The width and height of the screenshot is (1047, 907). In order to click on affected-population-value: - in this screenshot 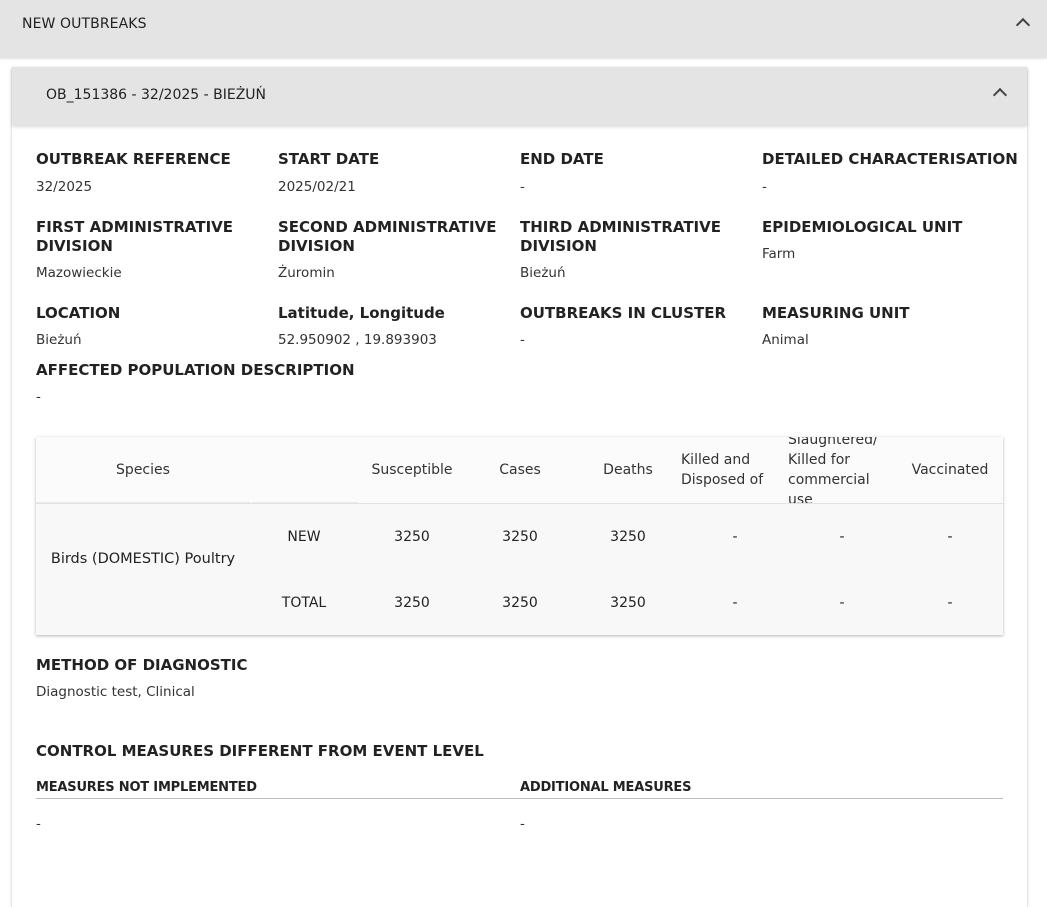, I will do `click(38, 397)`.